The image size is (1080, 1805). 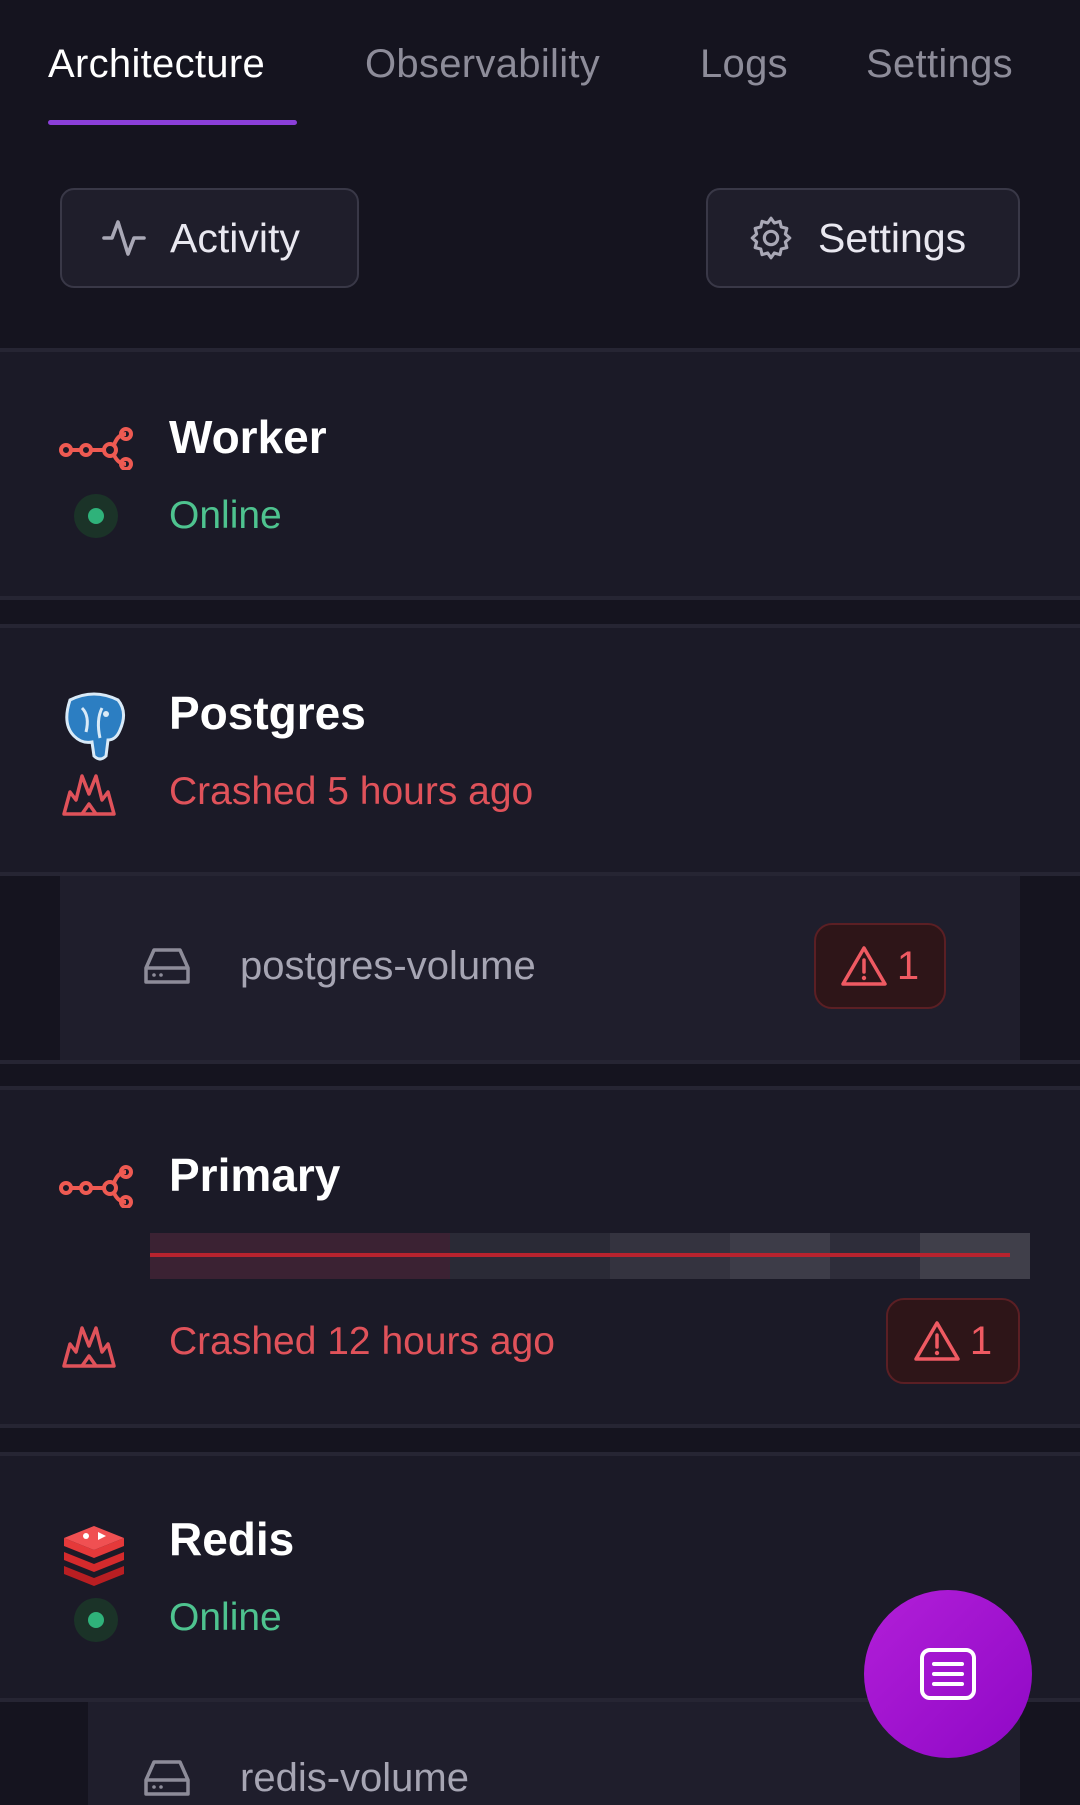 What do you see at coordinates (540, 750) in the screenshot?
I see `service-card-postgres: Postgres Crashed 5 hours ago` at bounding box center [540, 750].